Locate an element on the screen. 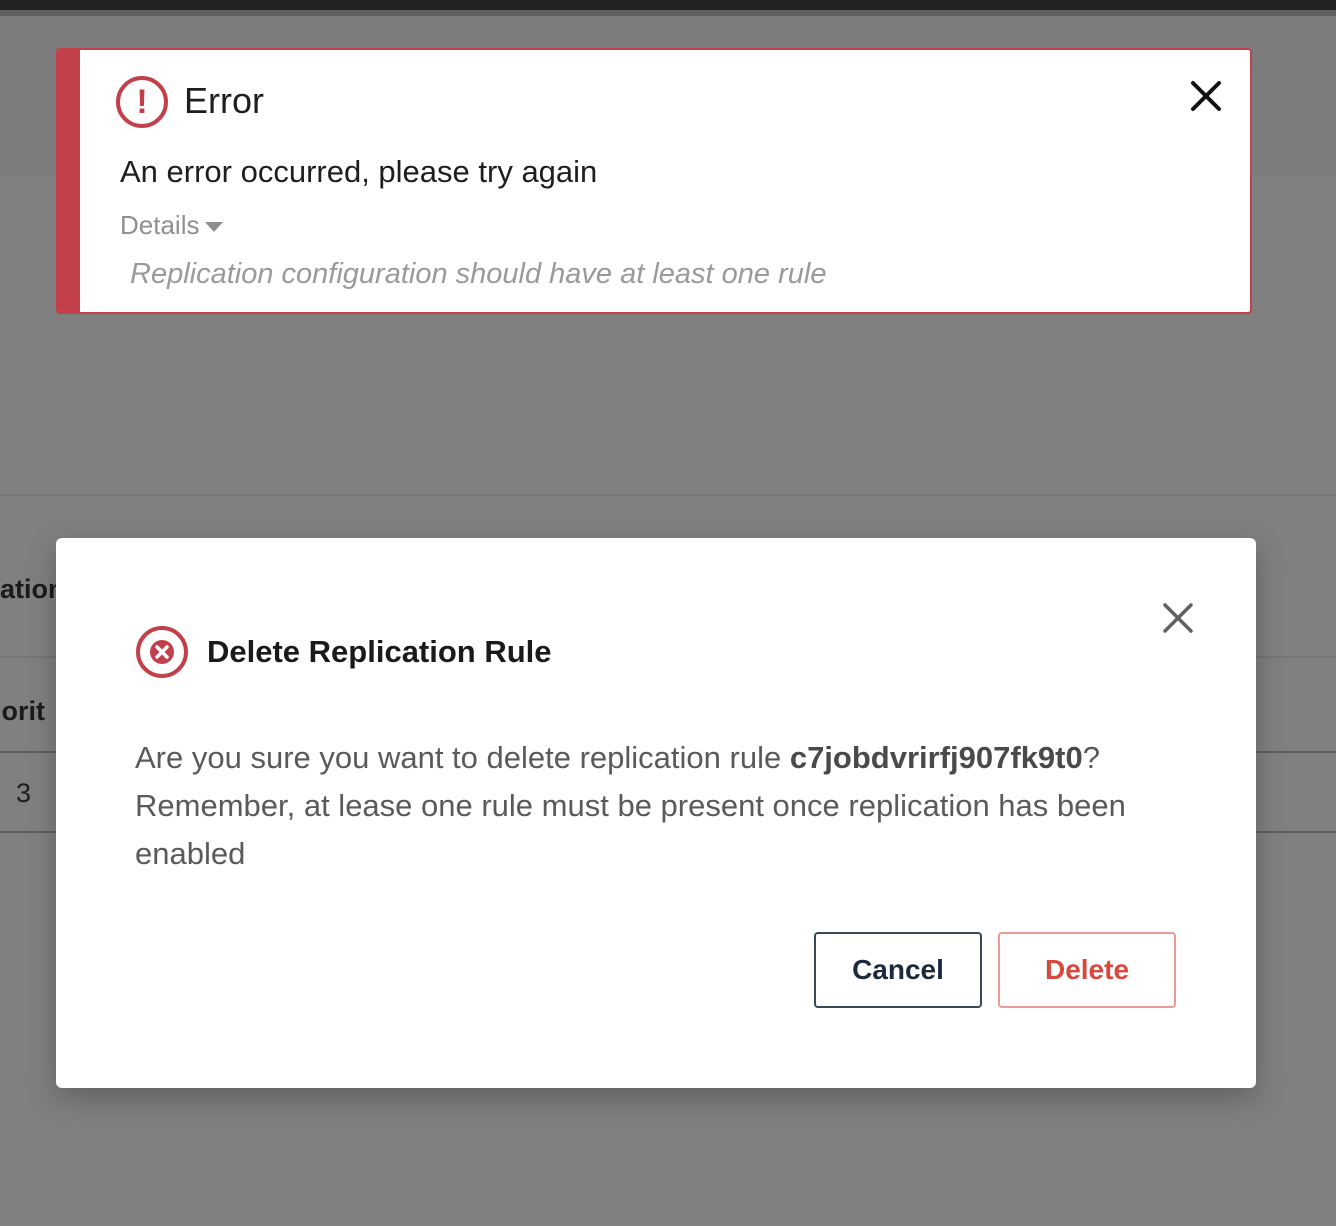 This screenshot has width=1336, height=1226. background-divider is located at coordinates (668, 495).